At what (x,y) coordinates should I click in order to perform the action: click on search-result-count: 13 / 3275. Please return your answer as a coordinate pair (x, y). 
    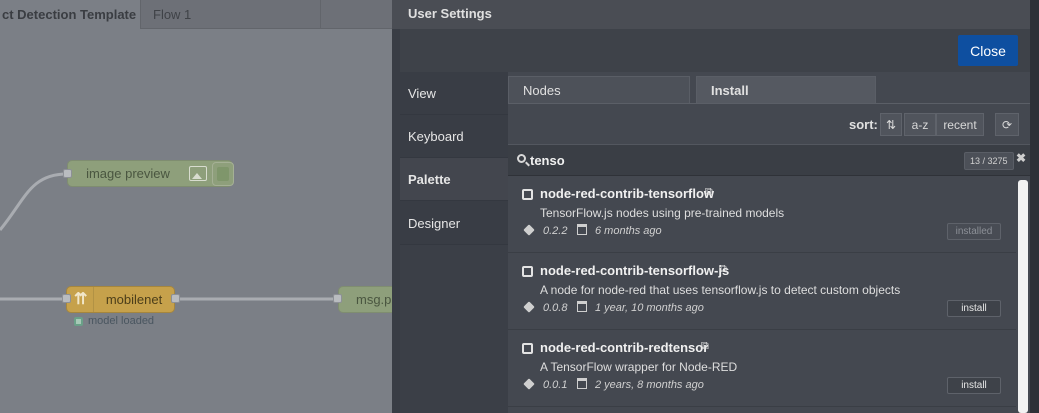
    Looking at the image, I should click on (989, 161).